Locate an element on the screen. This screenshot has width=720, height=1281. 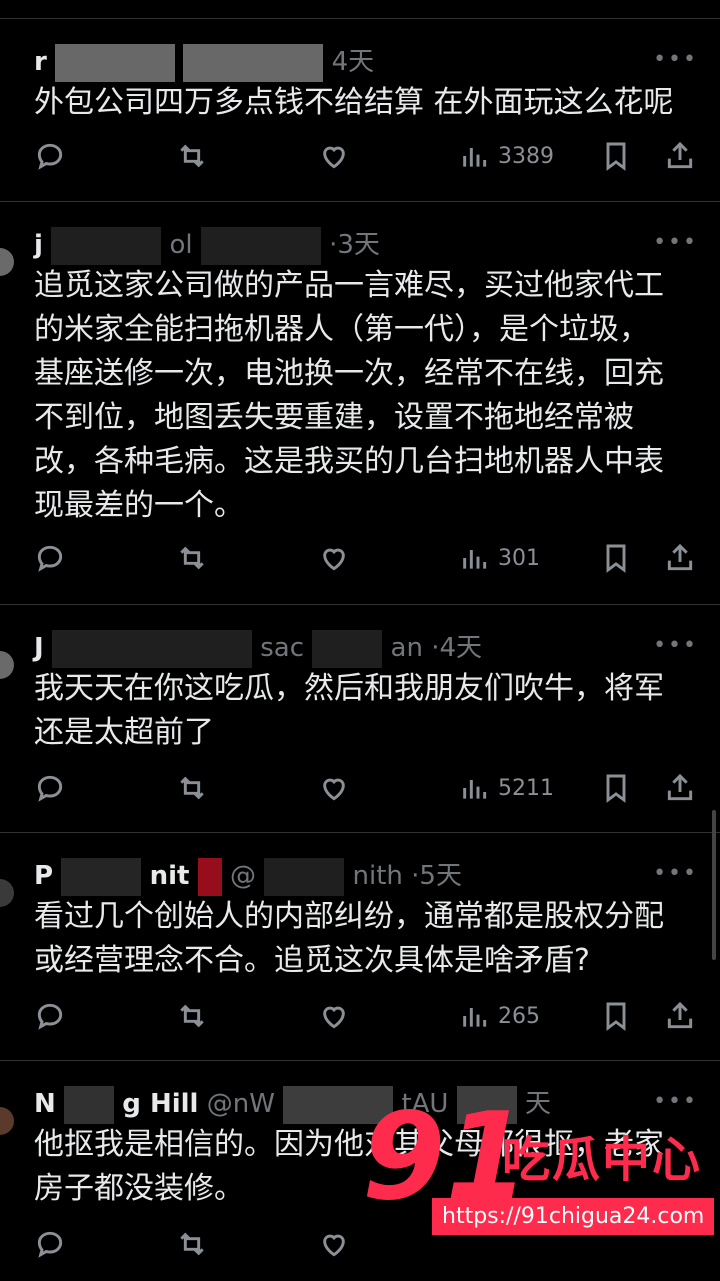
author-name-end: nit is located at coordinates (169, 876).